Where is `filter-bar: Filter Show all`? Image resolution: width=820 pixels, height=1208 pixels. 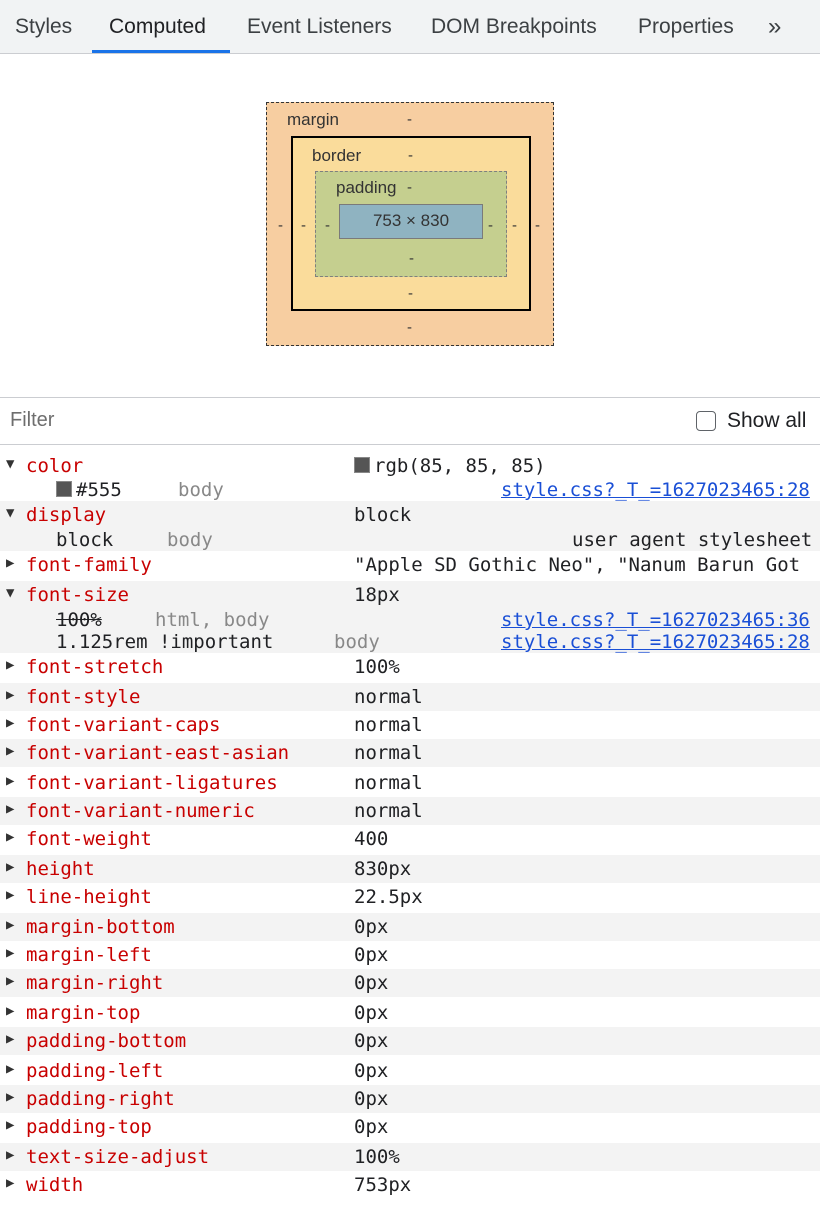 filter-bar: Filter Show all is located at coordinates (410, 421).